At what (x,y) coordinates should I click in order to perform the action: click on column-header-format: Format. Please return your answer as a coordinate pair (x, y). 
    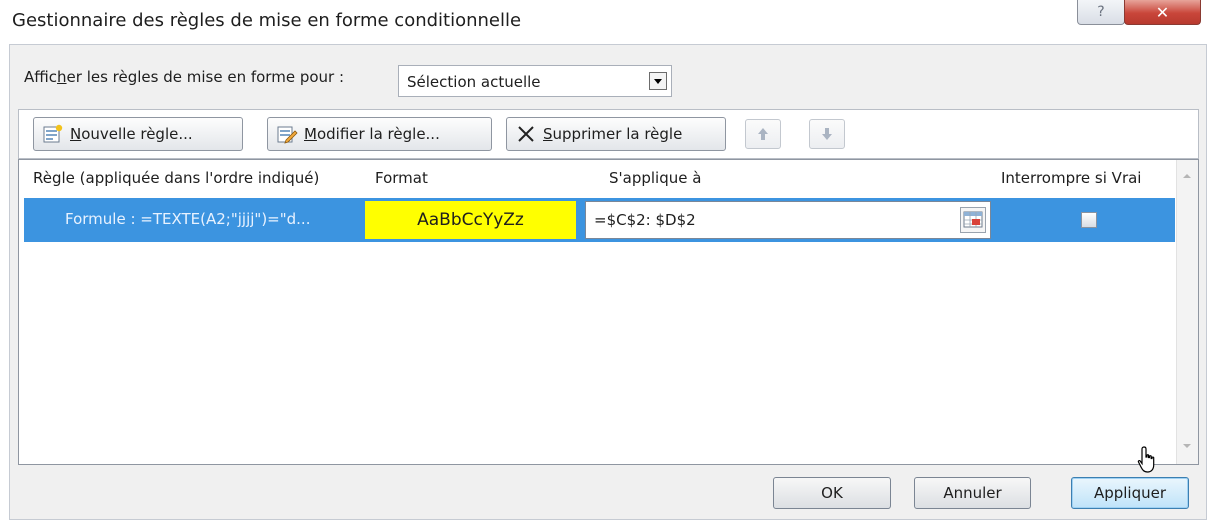
    Looking at the image, I should click on (401, 178).